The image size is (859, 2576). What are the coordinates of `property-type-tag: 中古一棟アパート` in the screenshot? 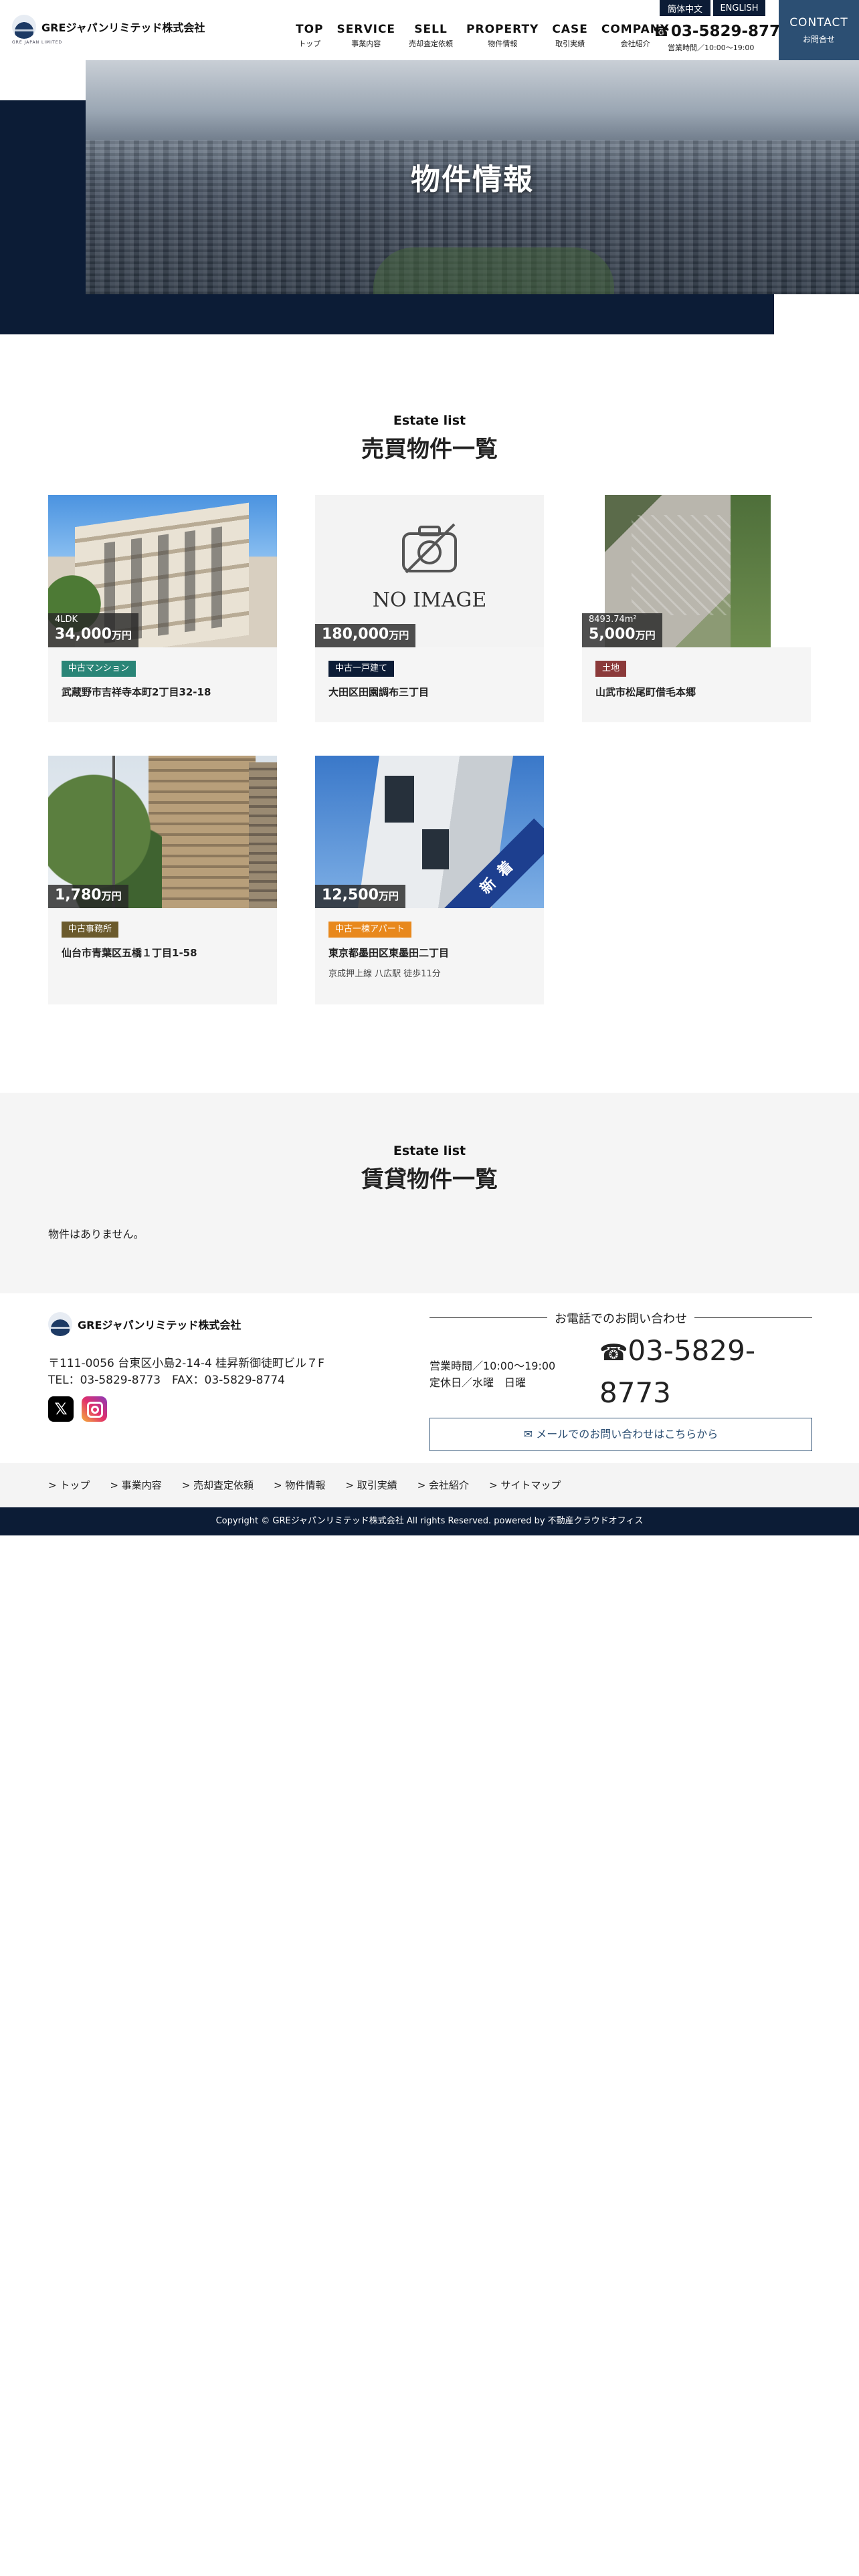 It's located at (369, 930).